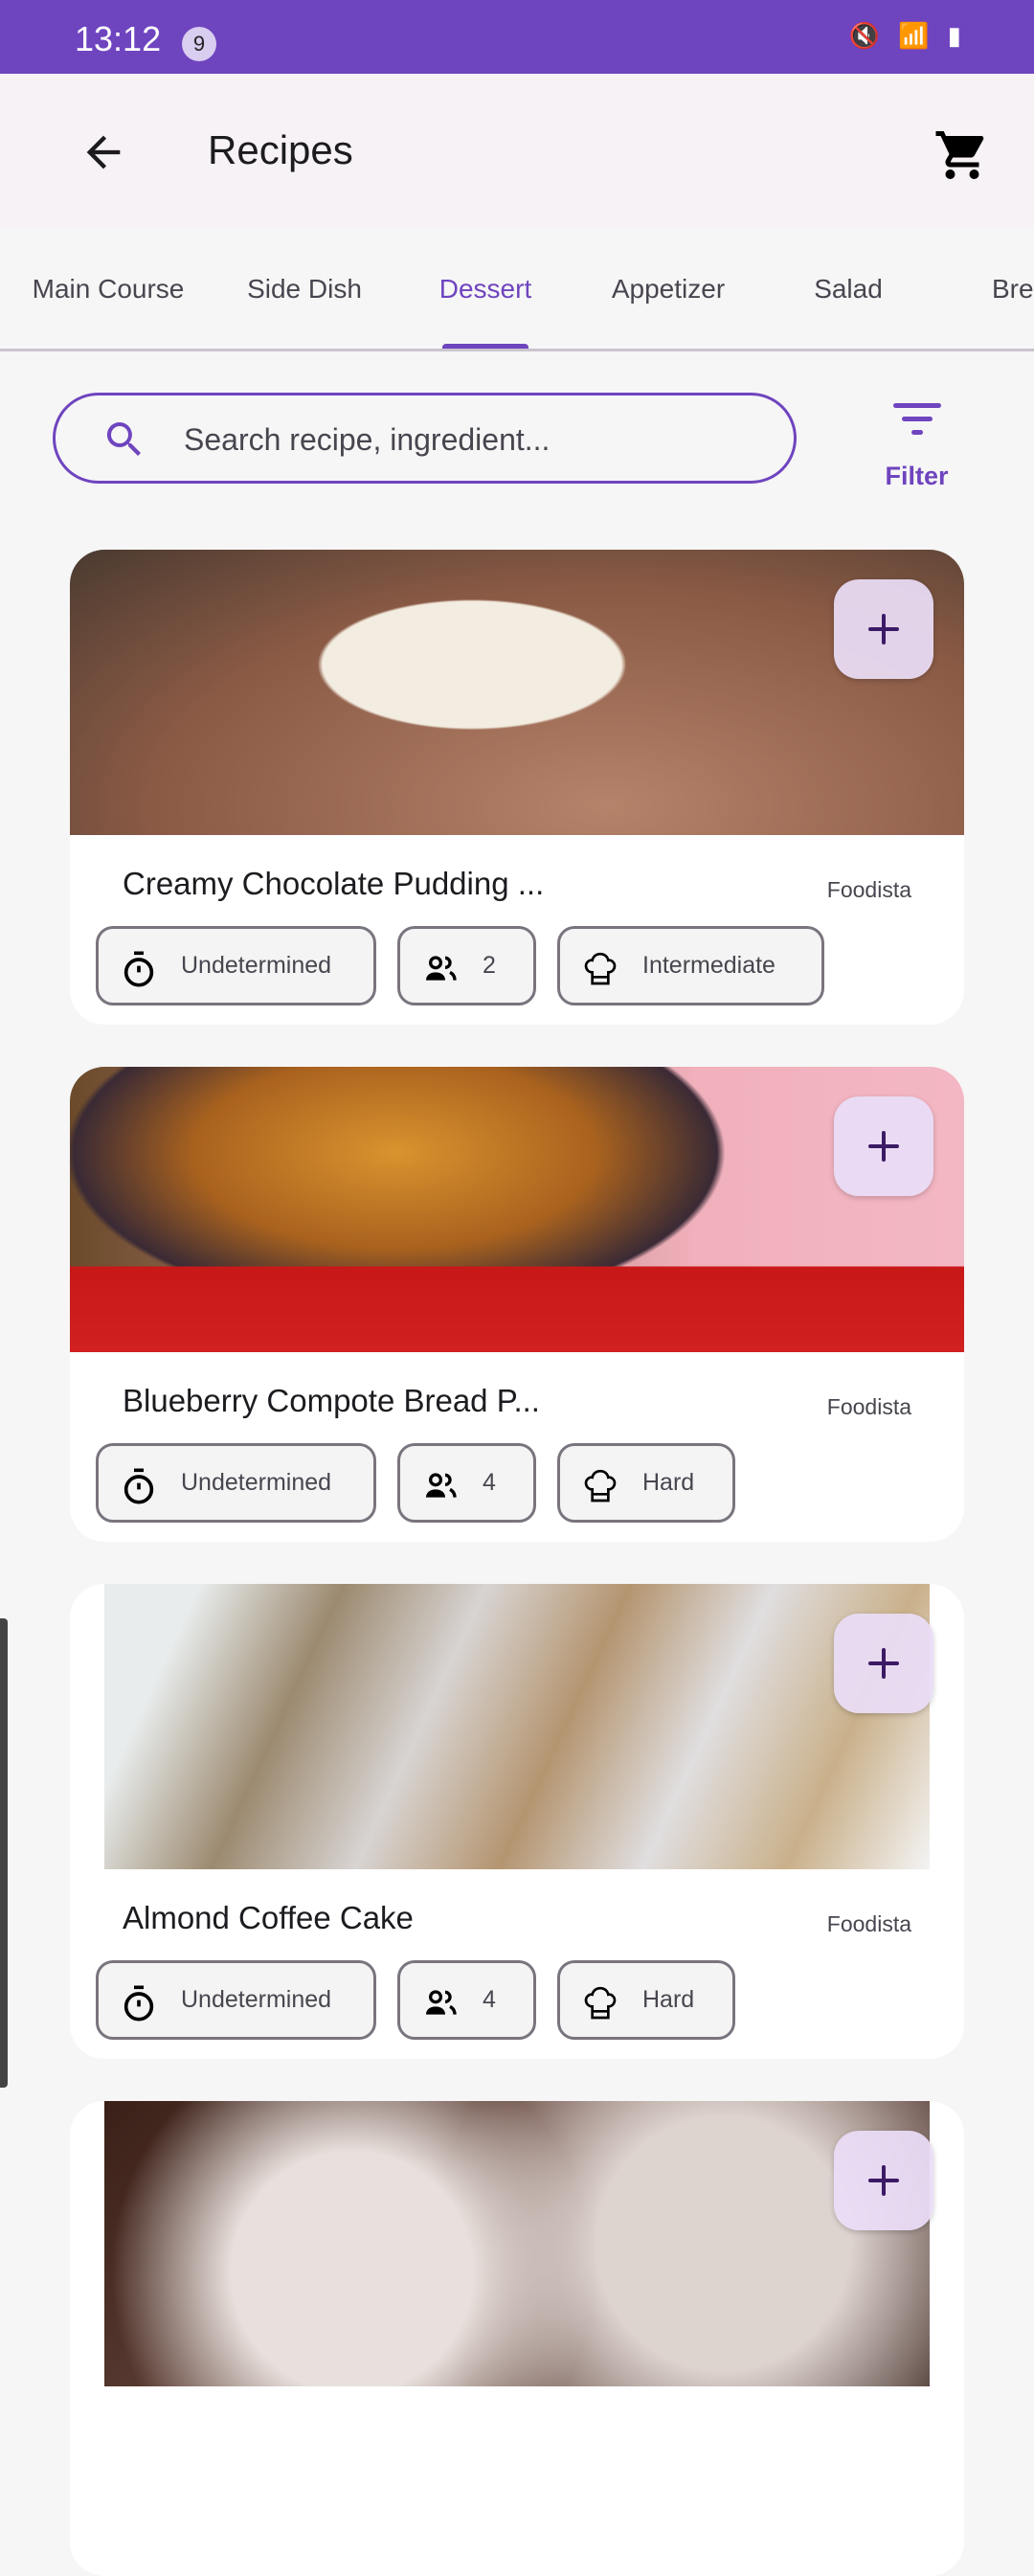  What do you see at coordinates (485, 289) in the screenshot?
I see `tab-dessert: Dessert` at bounding box center [485, 289].